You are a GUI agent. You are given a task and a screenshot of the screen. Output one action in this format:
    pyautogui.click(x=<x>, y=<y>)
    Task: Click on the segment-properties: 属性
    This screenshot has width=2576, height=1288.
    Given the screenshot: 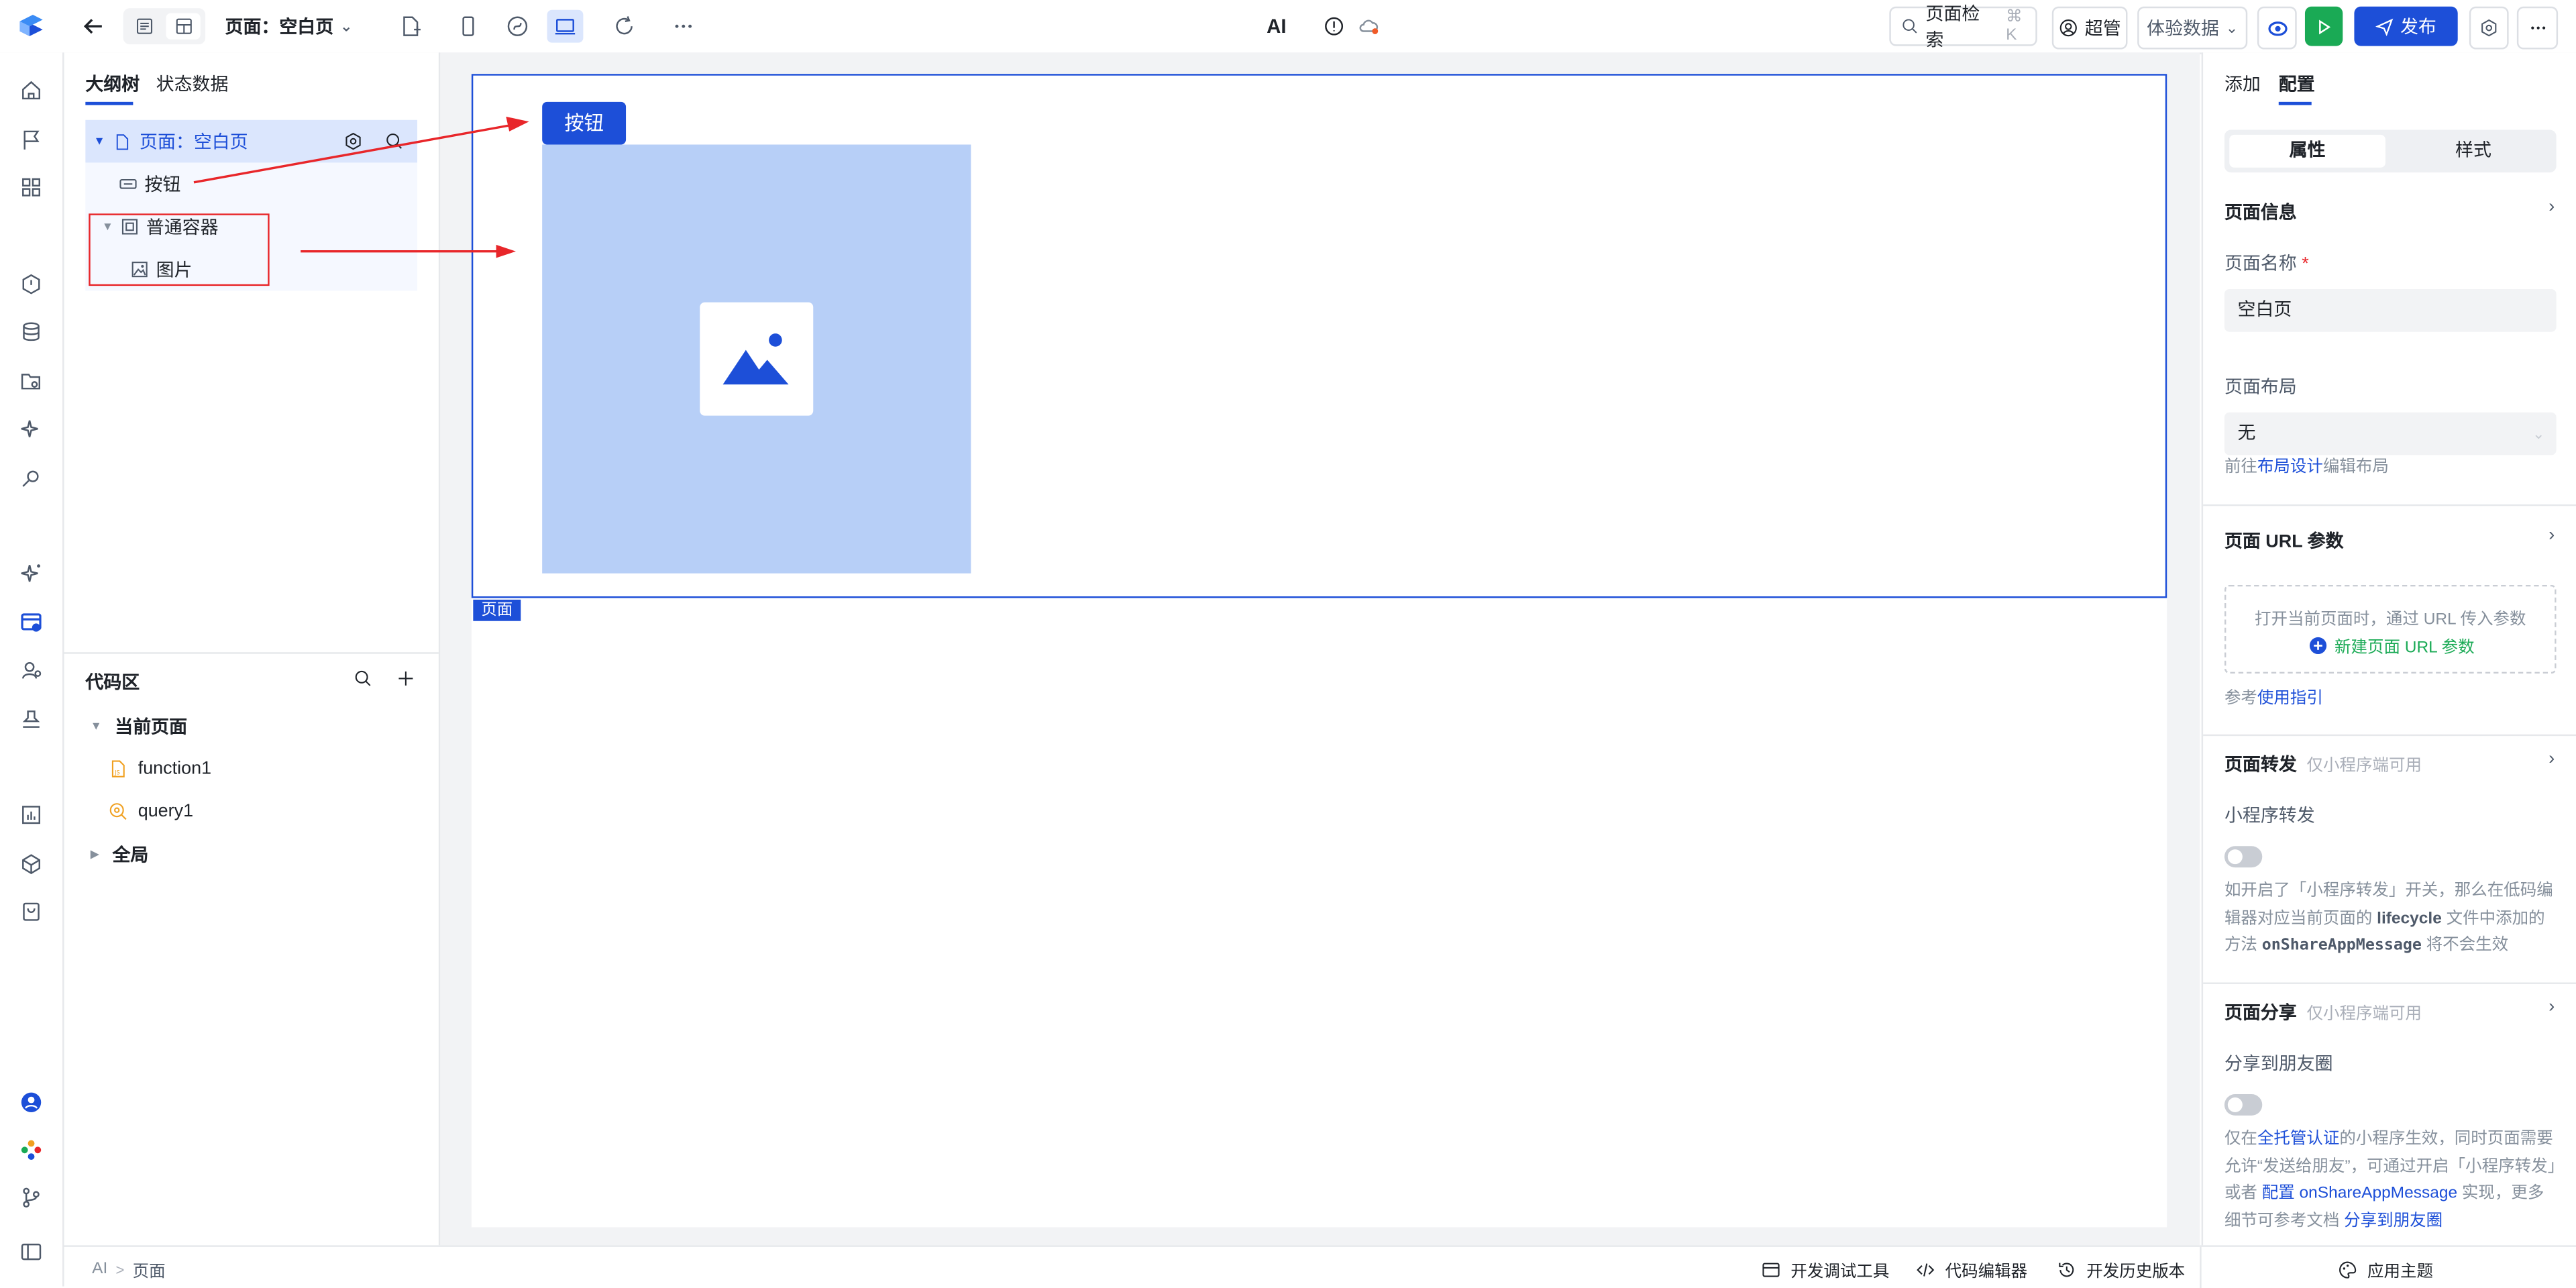 What is the action you would take?
    pyautogui.click(x=2307, y=151)
    